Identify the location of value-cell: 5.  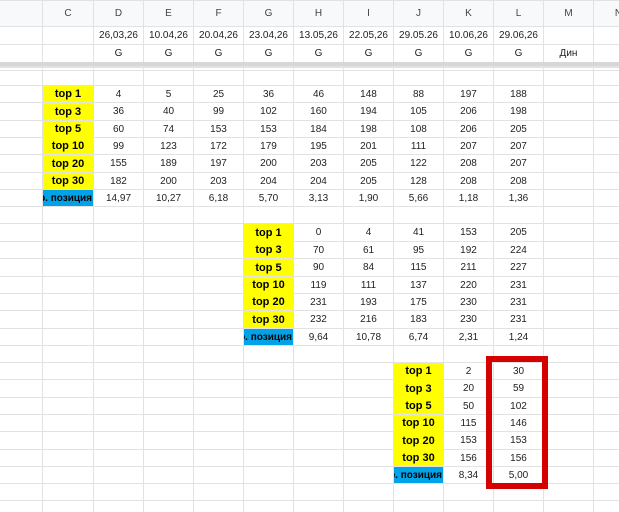
(168, 94).